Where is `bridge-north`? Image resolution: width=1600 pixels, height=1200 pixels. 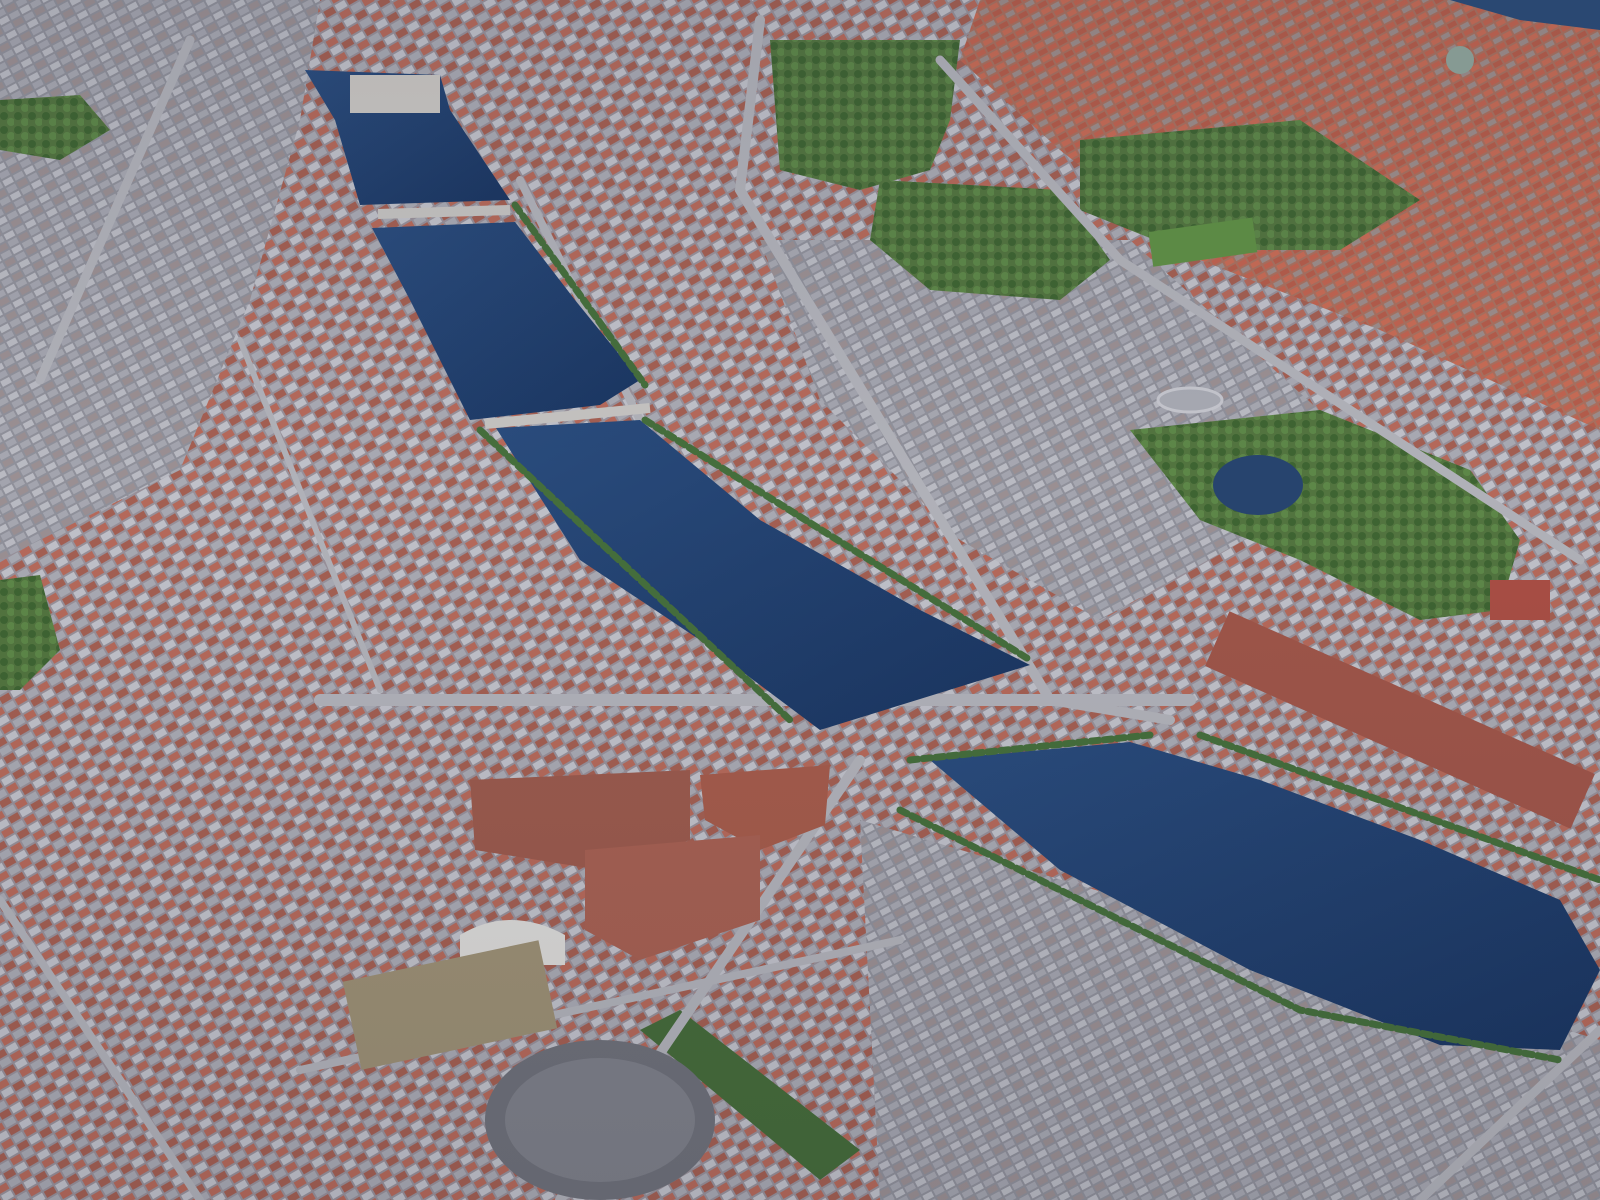 bridge-north is located at coordinates (444, 212).